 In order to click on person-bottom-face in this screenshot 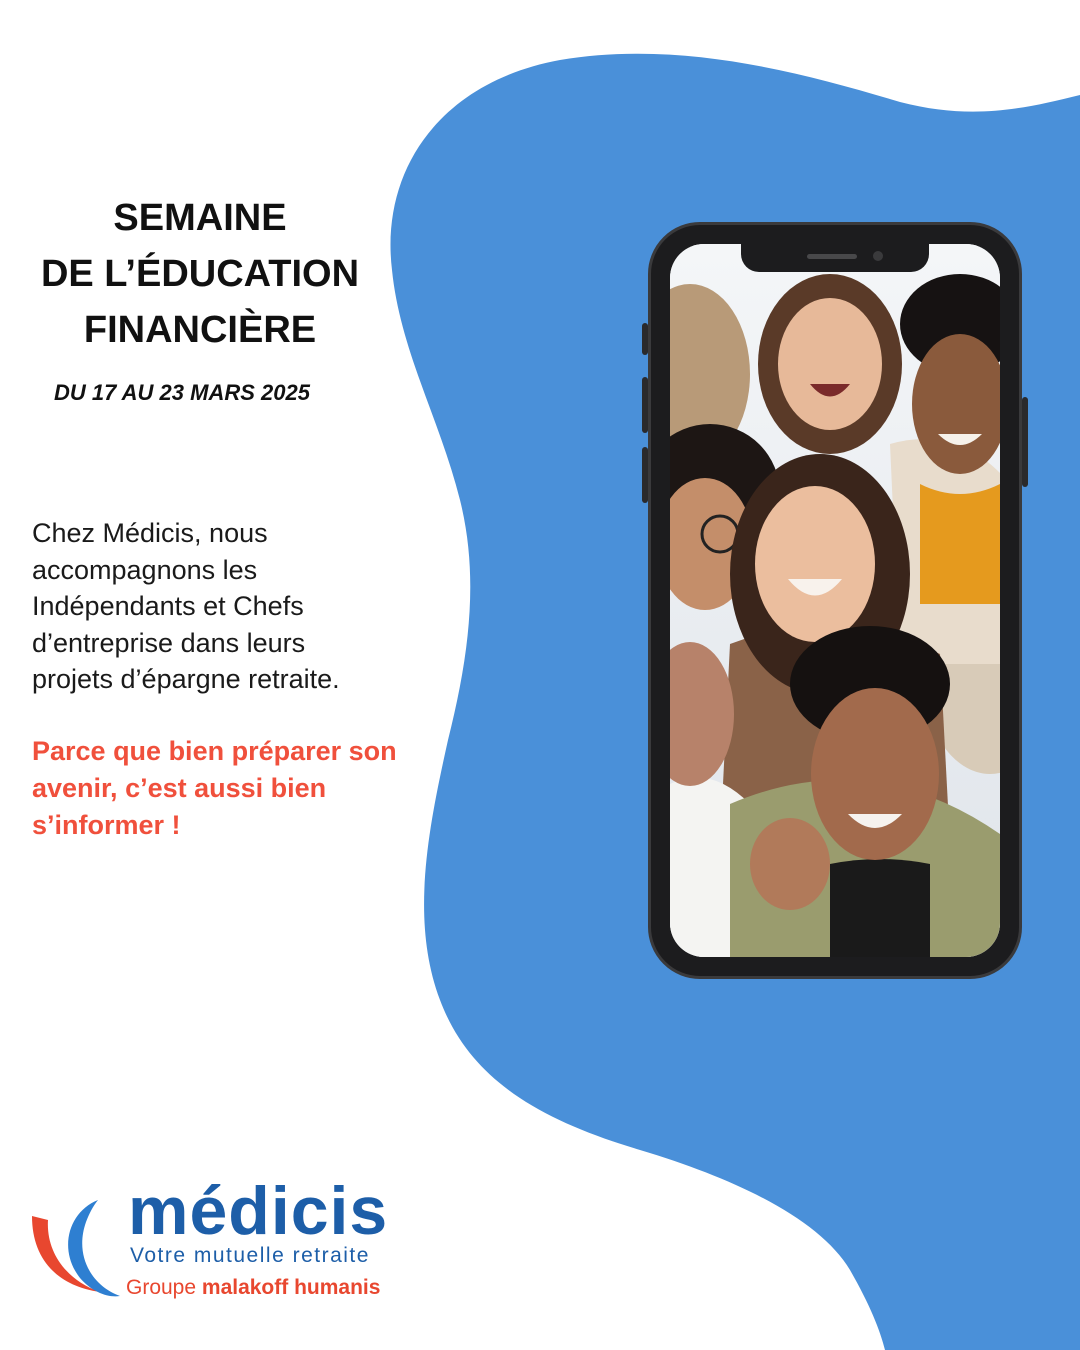, I will do `click(875, 774)`.